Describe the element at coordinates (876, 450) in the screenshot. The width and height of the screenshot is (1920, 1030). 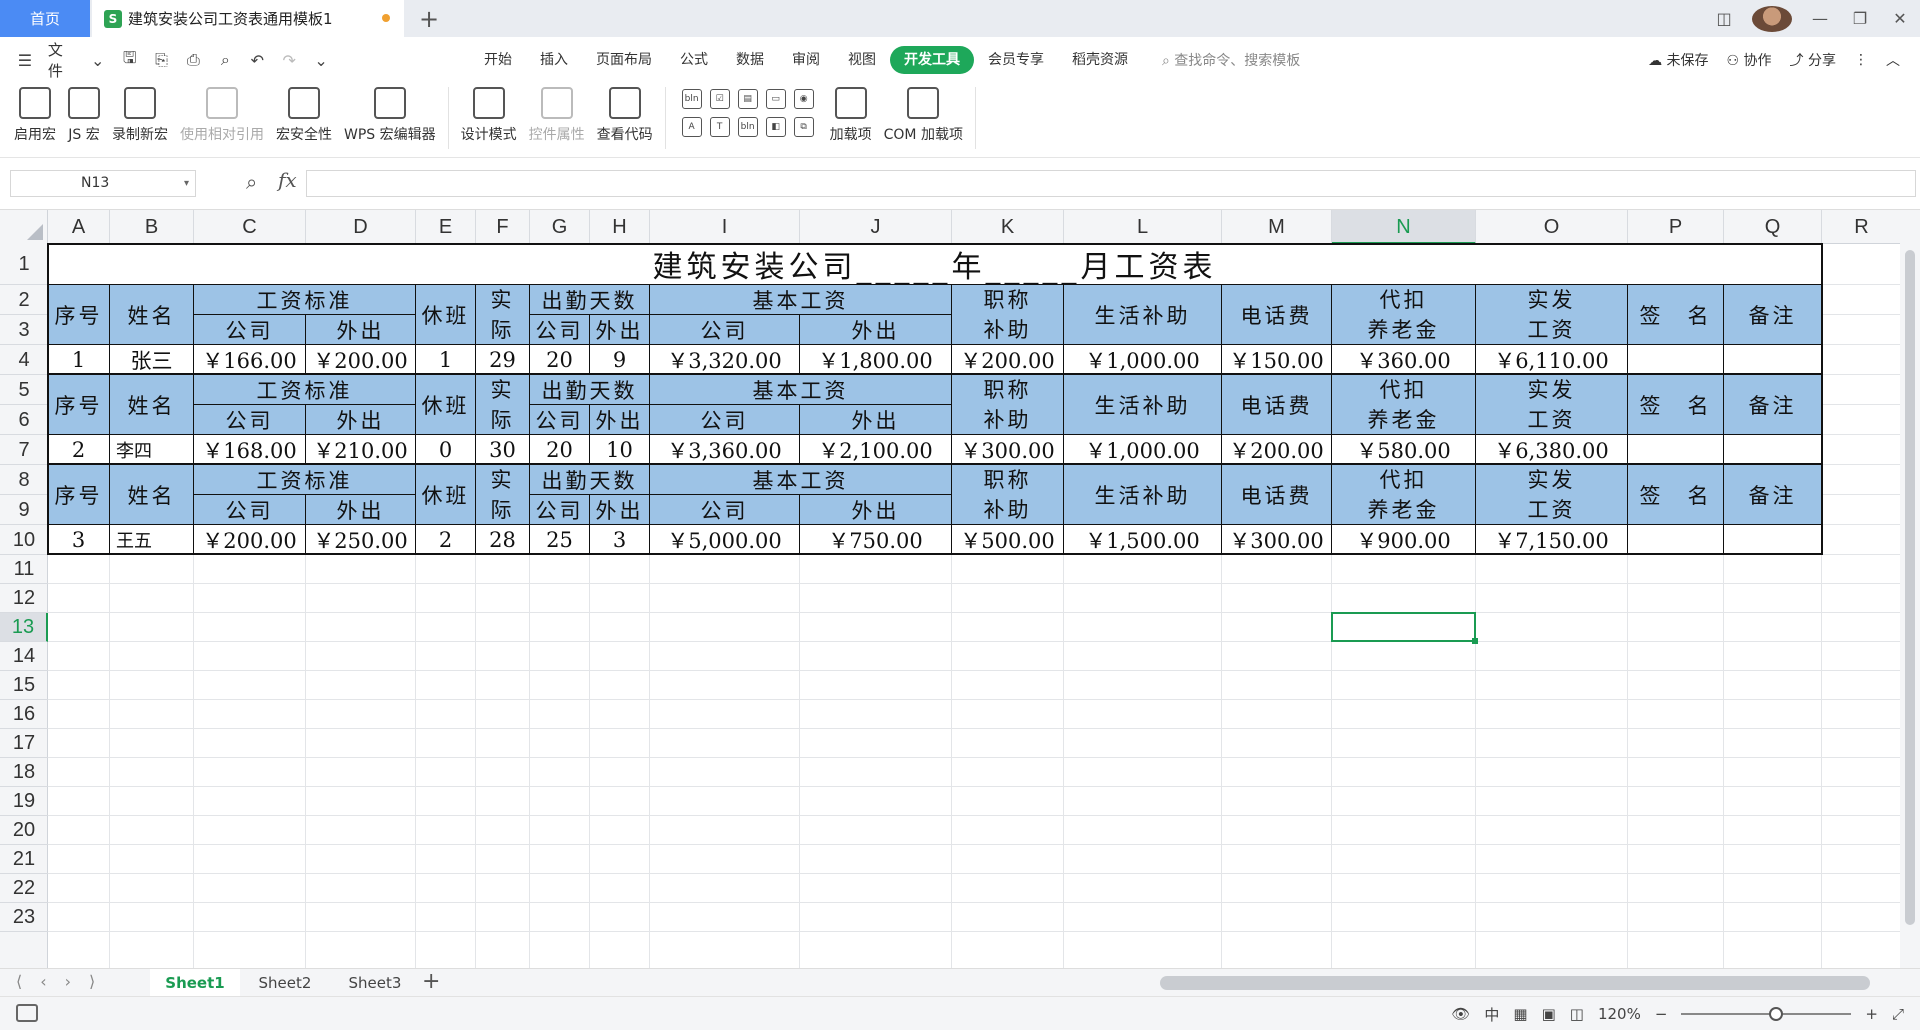
I see `cell-basic-outside: ￥2,100.00` at that location.